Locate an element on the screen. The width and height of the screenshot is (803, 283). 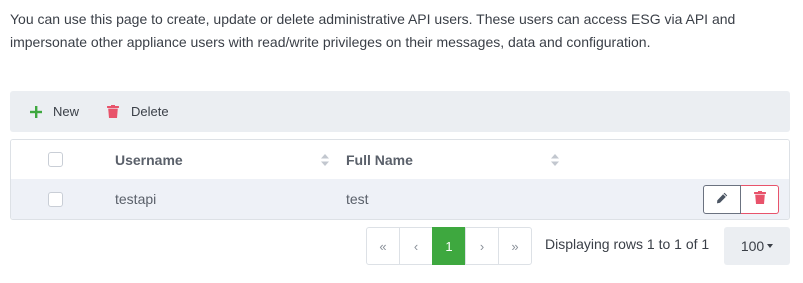
pagination: « ‹ 1 › » is located at coordinates (449, 246).